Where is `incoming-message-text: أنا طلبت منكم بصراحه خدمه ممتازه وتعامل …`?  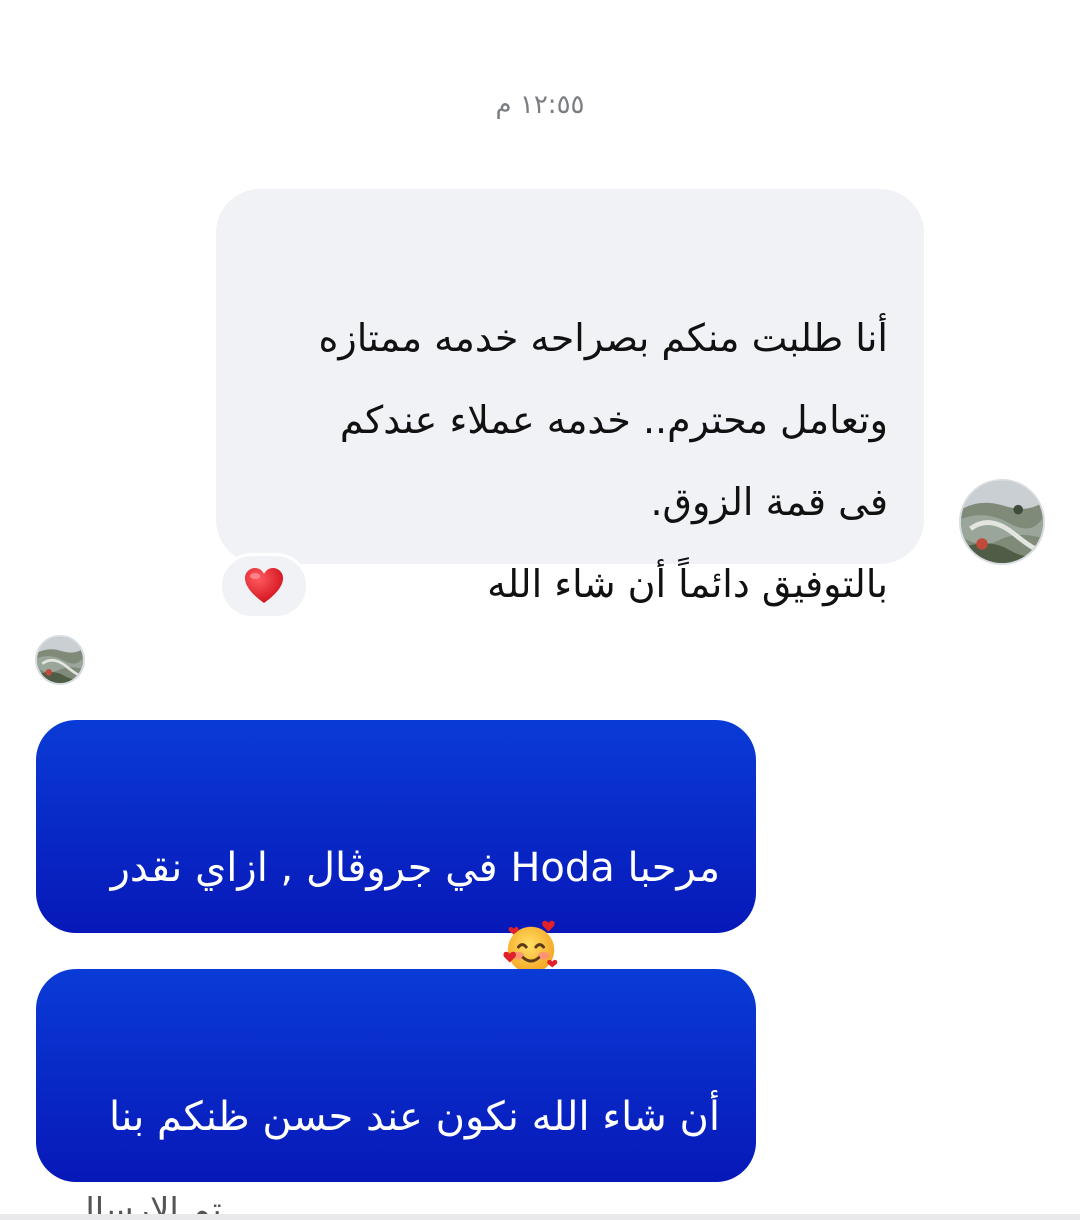
incoming-message-text: أنا طلبت منكم بصراحه خدمه ممتازه وتعامل … is located at coordinates (603, 461).